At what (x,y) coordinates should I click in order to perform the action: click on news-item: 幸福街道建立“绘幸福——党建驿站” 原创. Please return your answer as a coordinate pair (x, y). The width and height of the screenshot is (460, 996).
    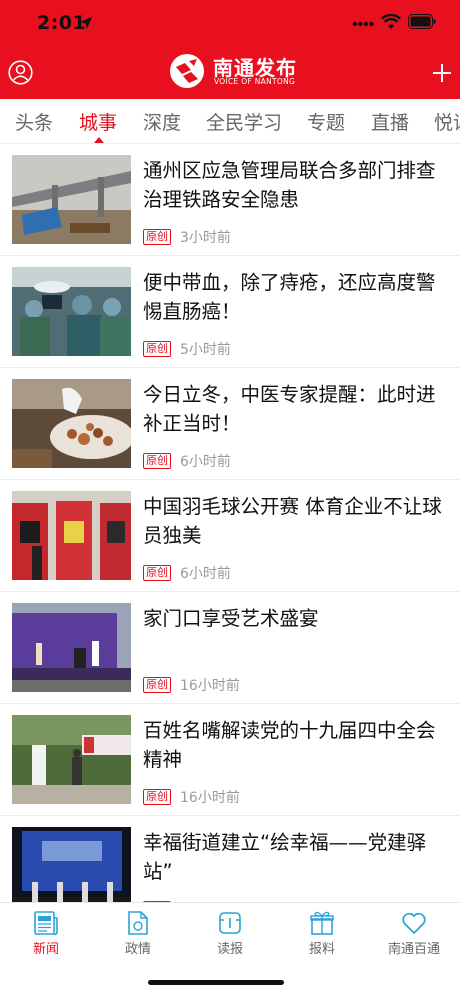
    Looking at the image, I should click on (230, 859).